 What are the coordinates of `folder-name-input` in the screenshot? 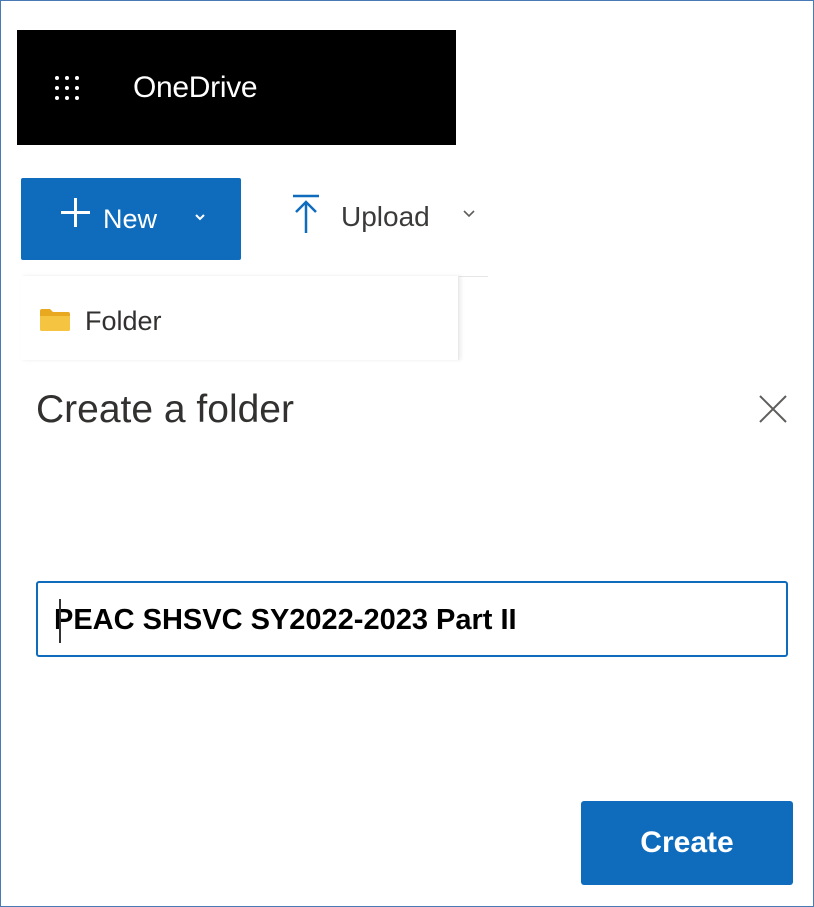 It's located at (414, 620).